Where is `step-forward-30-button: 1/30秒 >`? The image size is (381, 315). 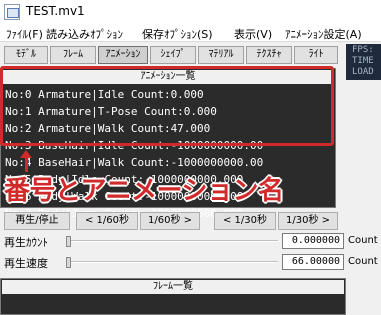
step-forward-30-button: 1/30秒 > is located at coordinates (308, 221).